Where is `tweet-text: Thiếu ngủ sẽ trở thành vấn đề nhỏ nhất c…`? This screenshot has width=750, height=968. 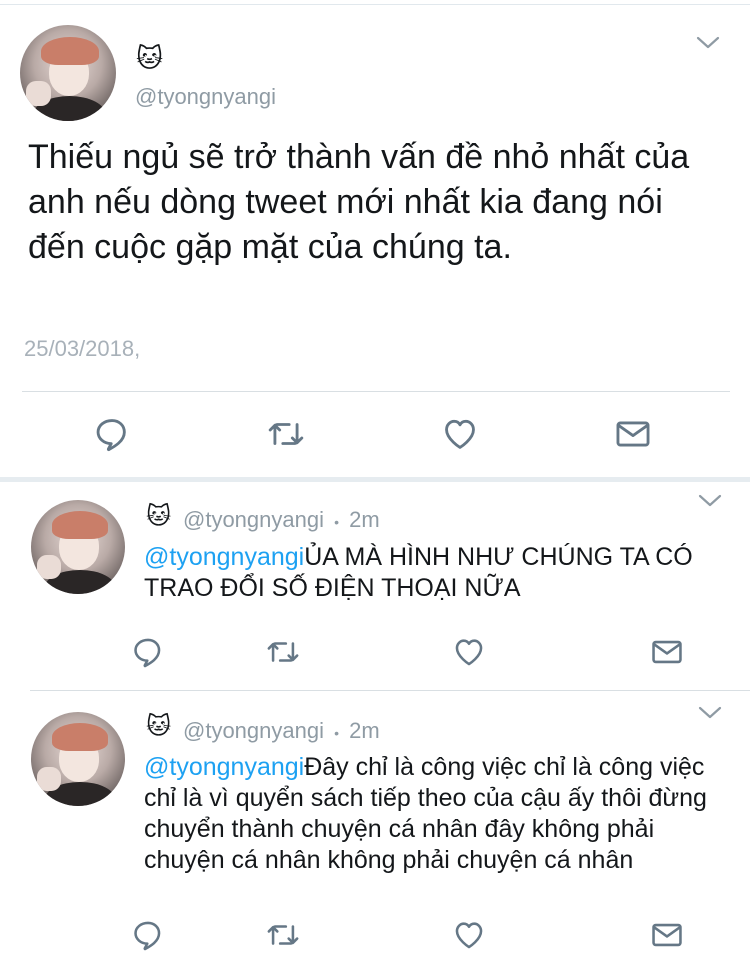 tweet-text: Thiếu ngủ sẽ trở thành vấn đề nhỏ nhất c… is located at coordinates (359, 202).